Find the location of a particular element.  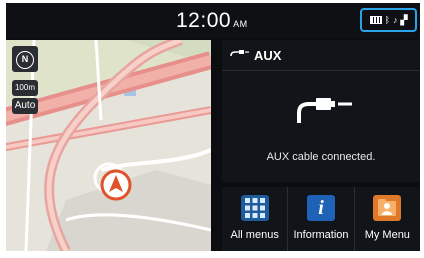

all-menus-label: All menus is located at coordinates (254, 235).